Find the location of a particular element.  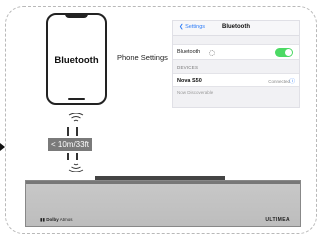

signal-line-left is located at coordinates (68, 131).